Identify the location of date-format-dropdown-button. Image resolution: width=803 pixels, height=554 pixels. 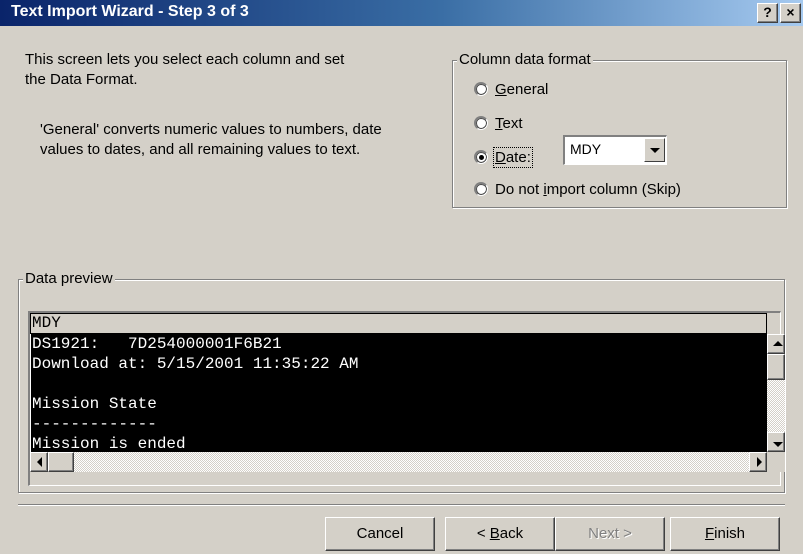
(654, 150).